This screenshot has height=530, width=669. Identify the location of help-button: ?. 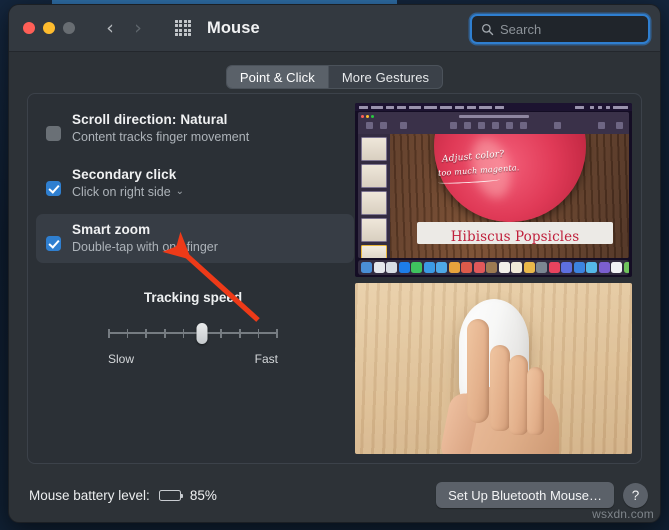
(635, 495).